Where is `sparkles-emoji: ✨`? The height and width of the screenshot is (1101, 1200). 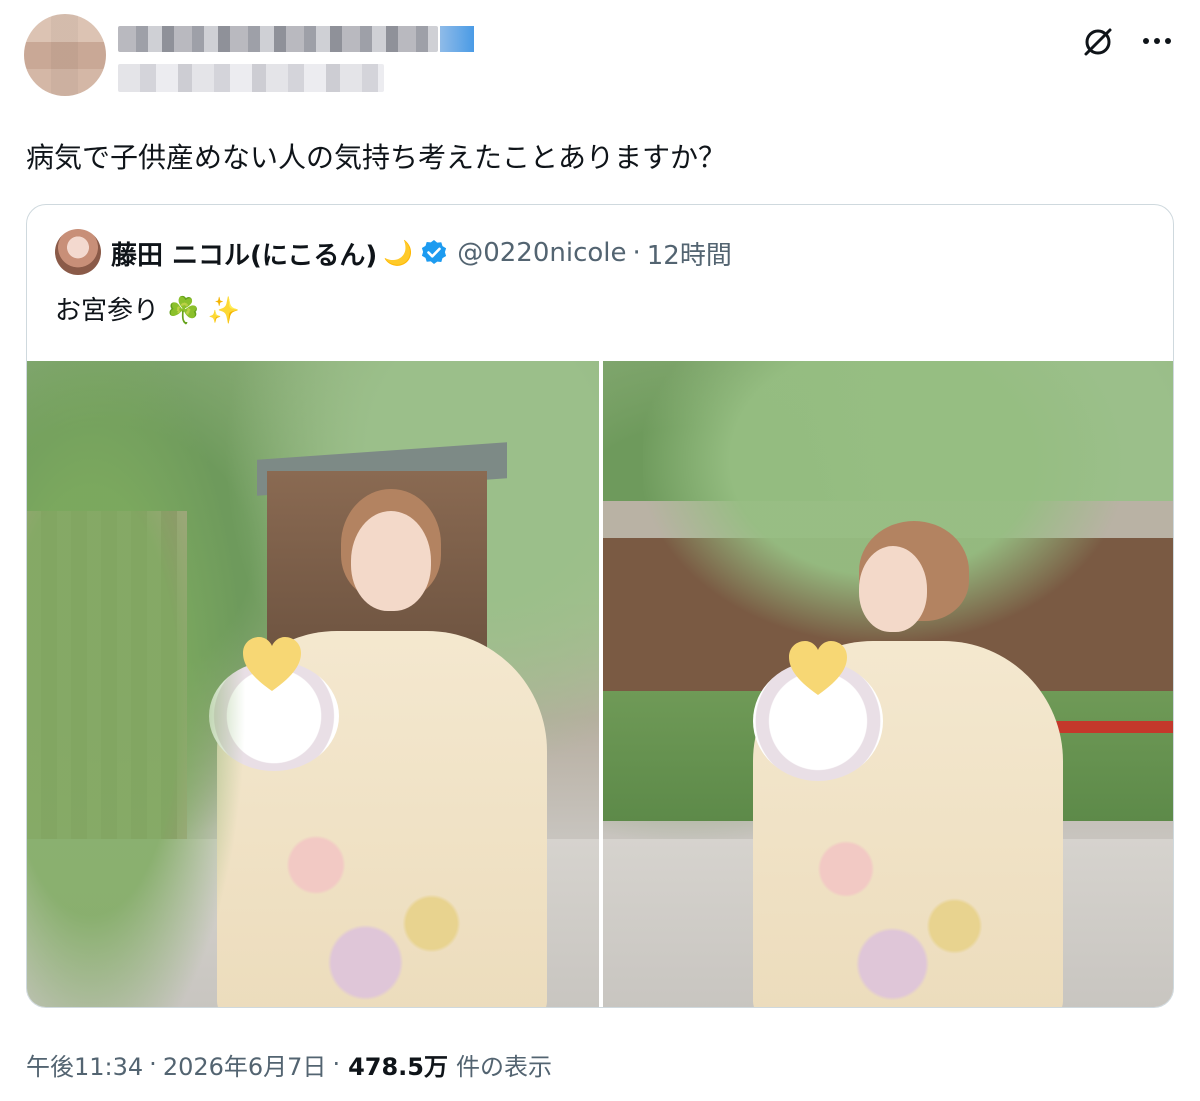
sparkles-emoji: ✨ is located at coordinates (224, 311).